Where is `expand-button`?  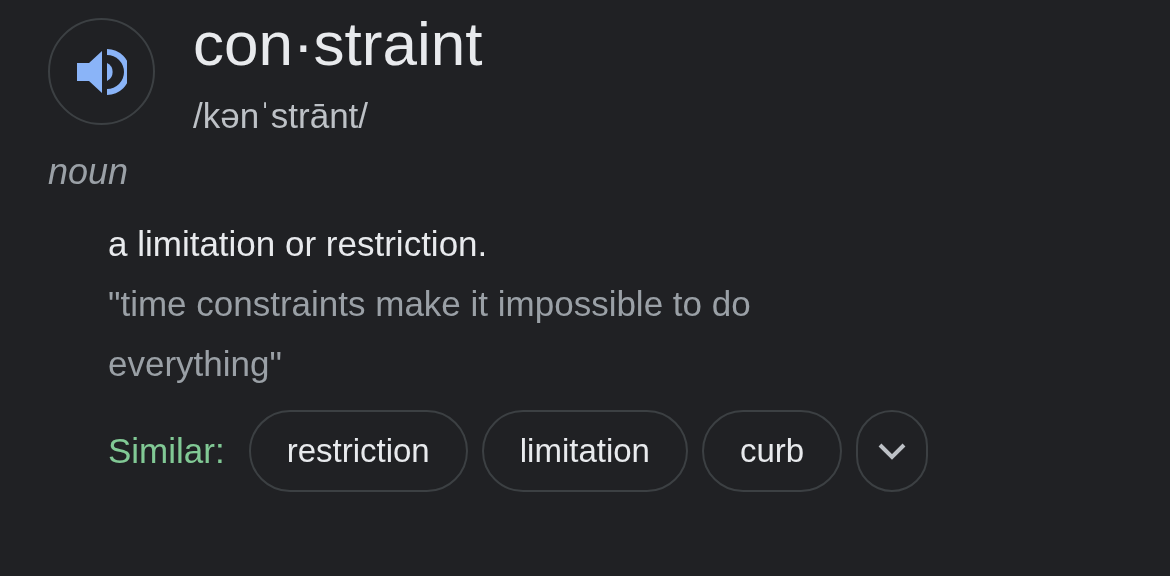
expand-button is located at coordinates (892, 451).